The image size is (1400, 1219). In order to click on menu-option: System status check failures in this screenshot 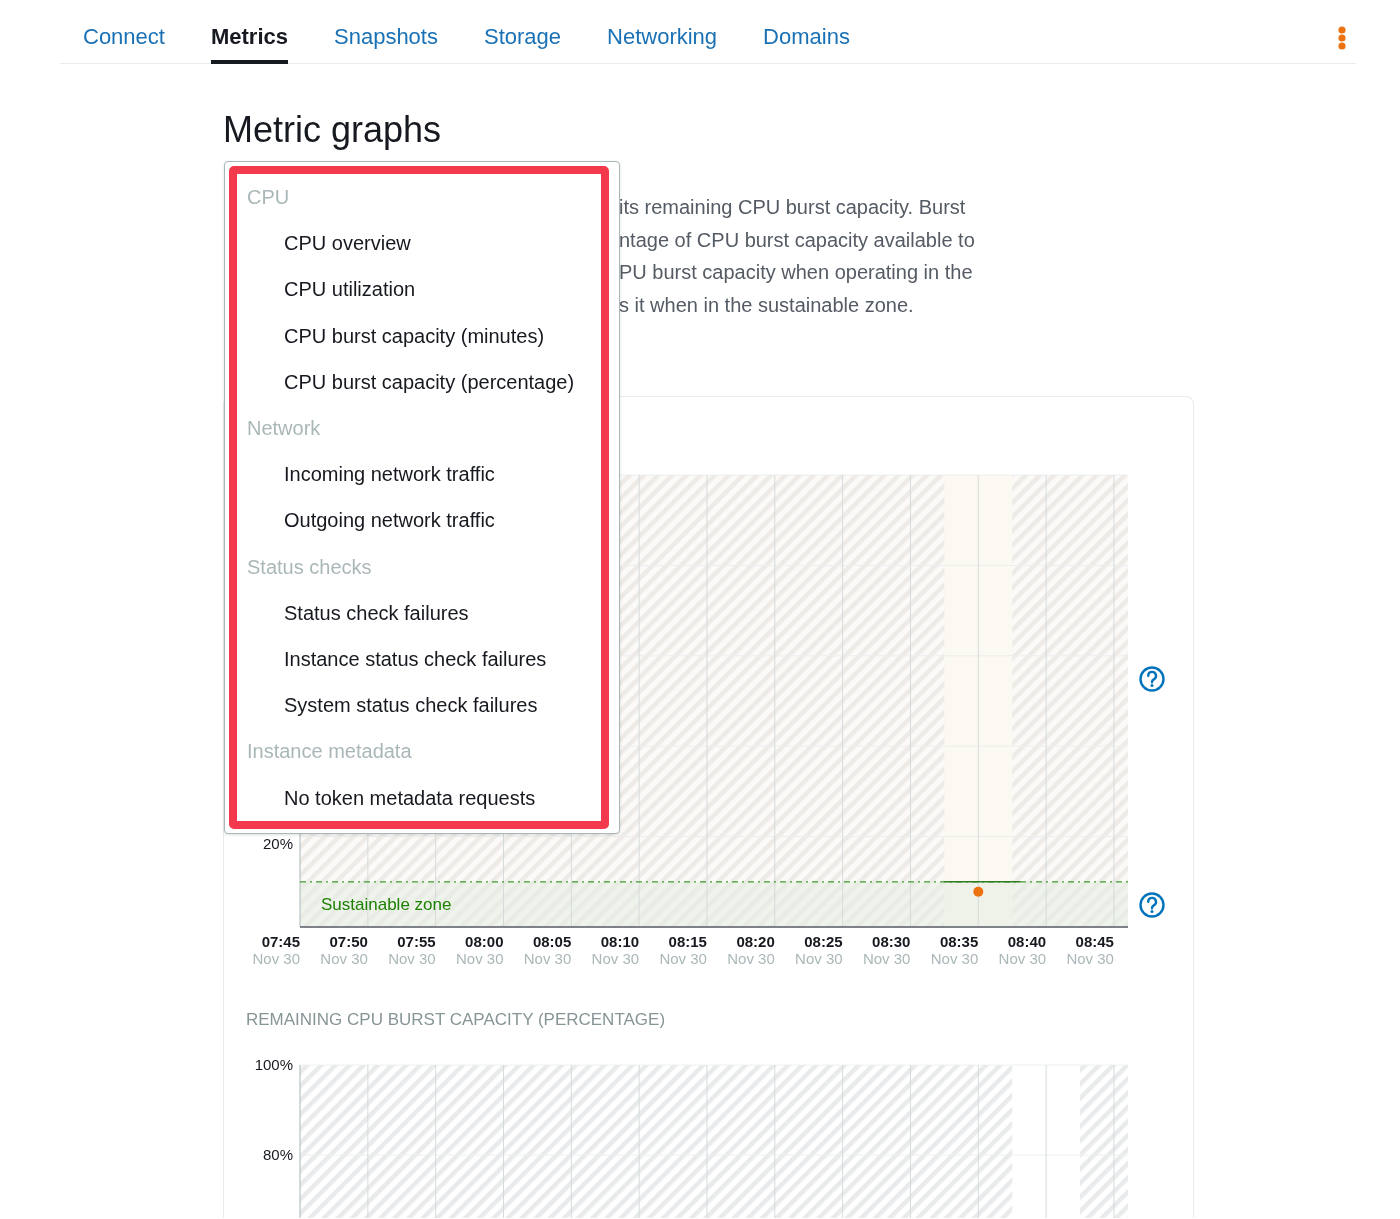, I will do `click(411, 705)`.